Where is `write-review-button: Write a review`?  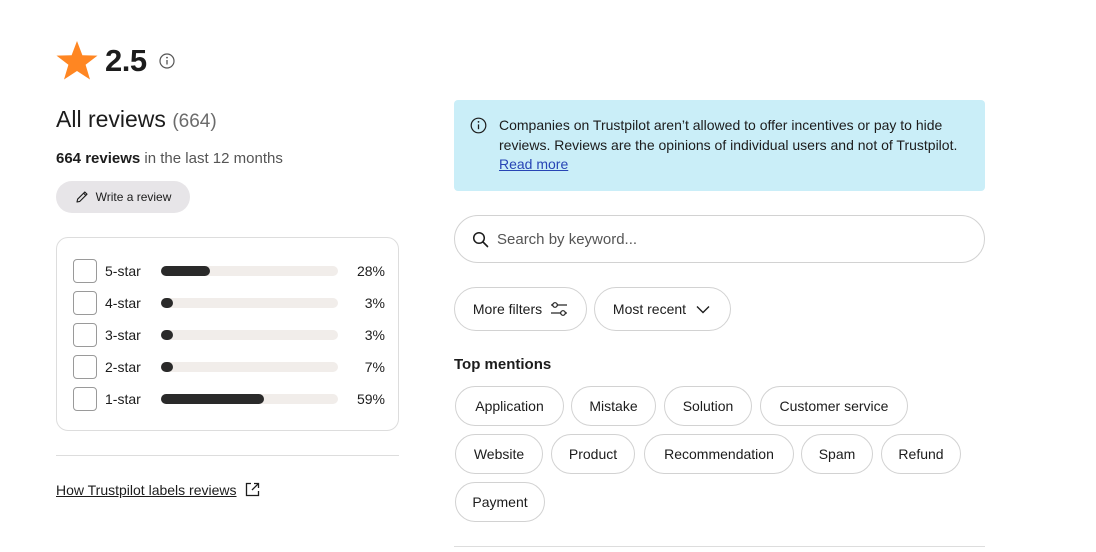
write-review-button: Write a review is located at coordinates (123, 197).